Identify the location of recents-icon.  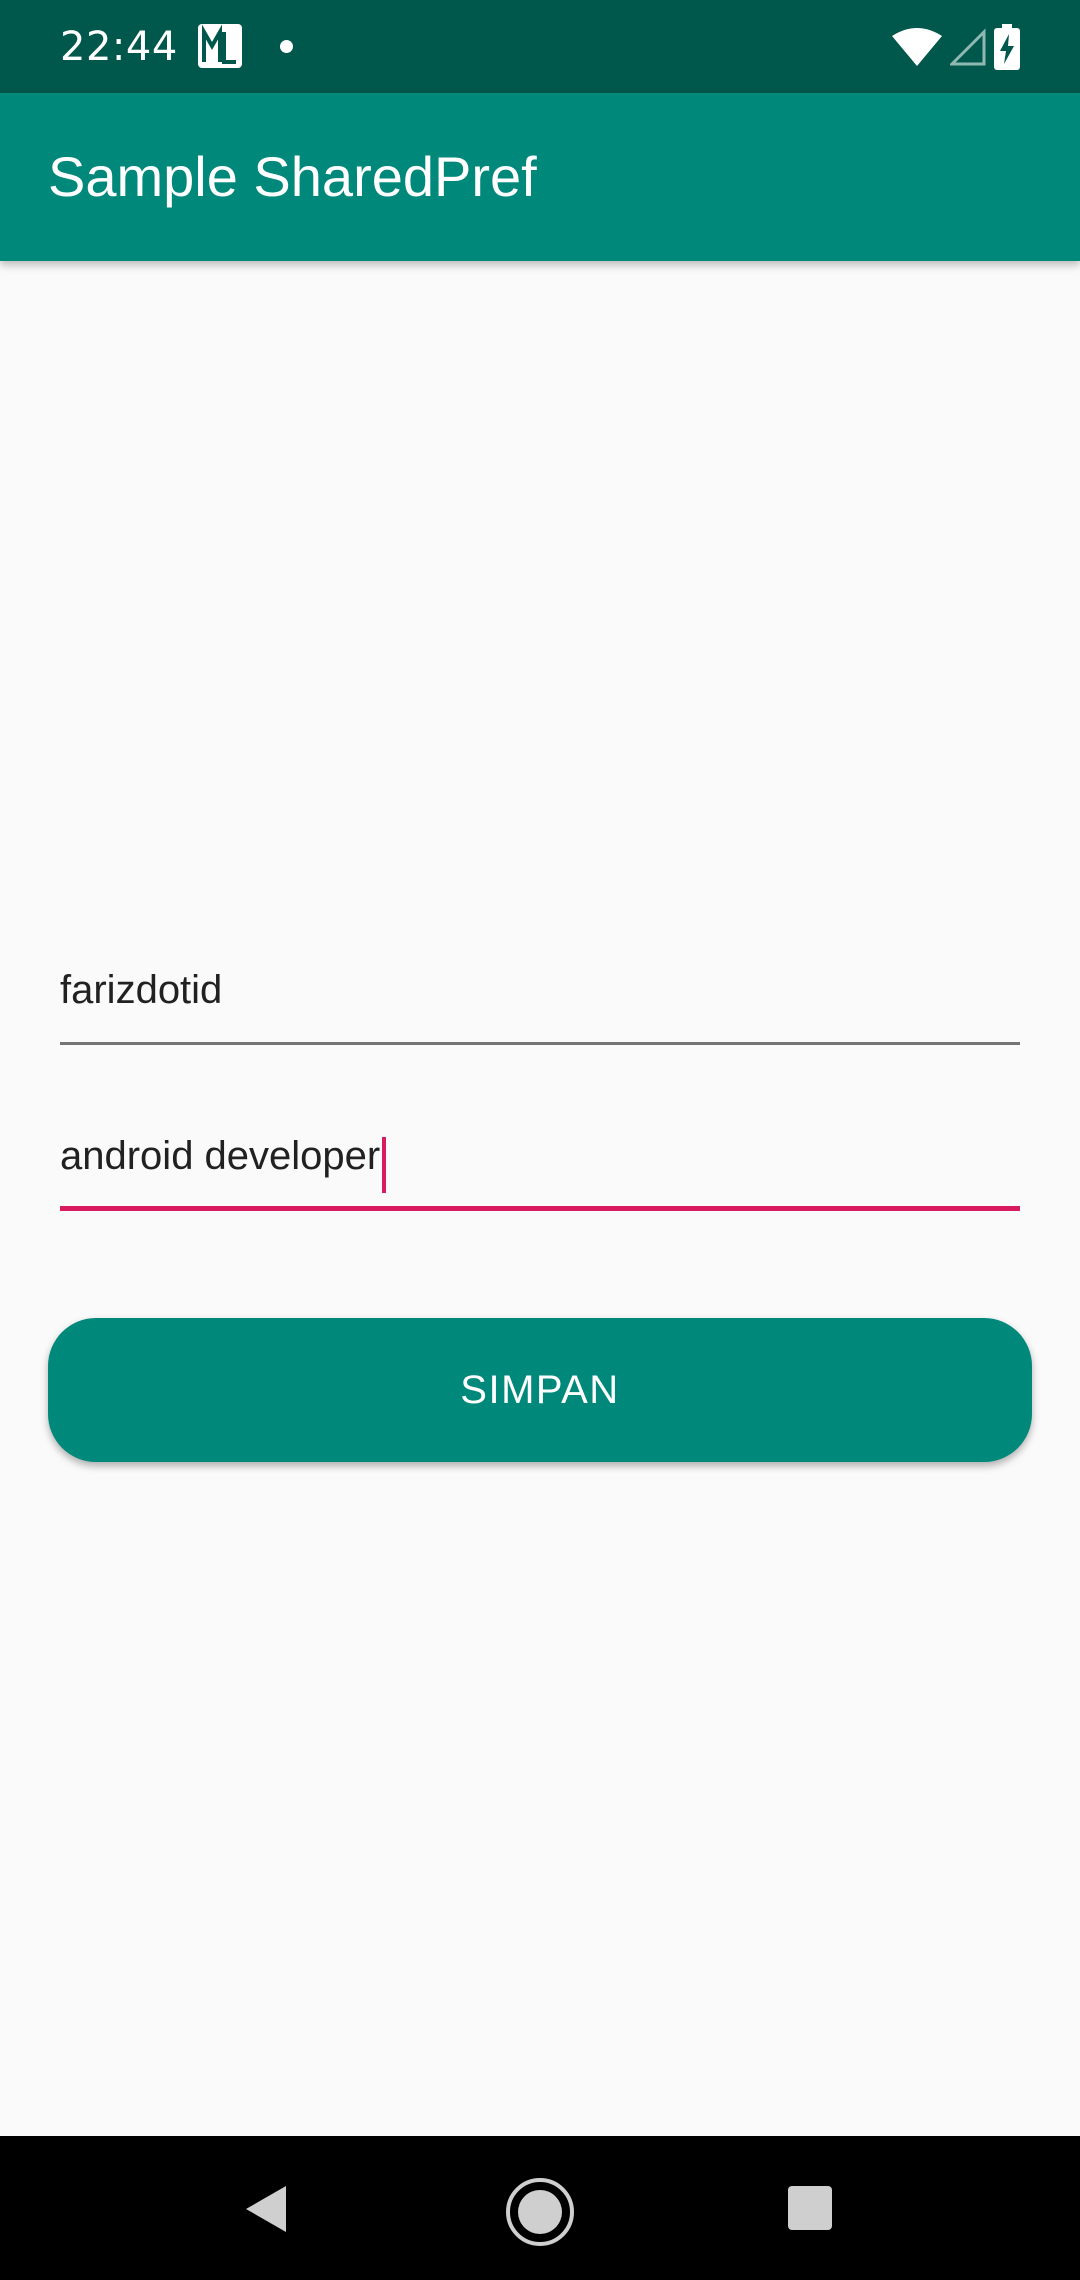
(810, 2208).